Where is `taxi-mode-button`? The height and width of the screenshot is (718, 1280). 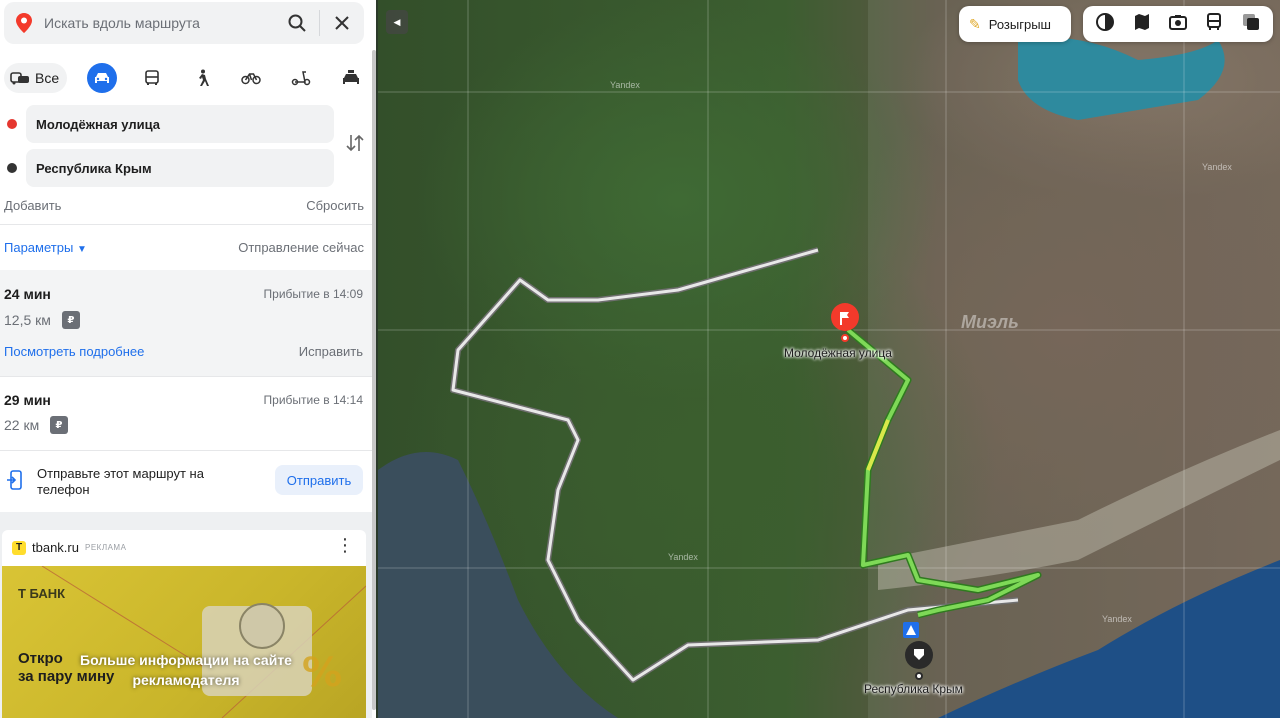
taxi-mode-button is located at coordinates (351, 78).